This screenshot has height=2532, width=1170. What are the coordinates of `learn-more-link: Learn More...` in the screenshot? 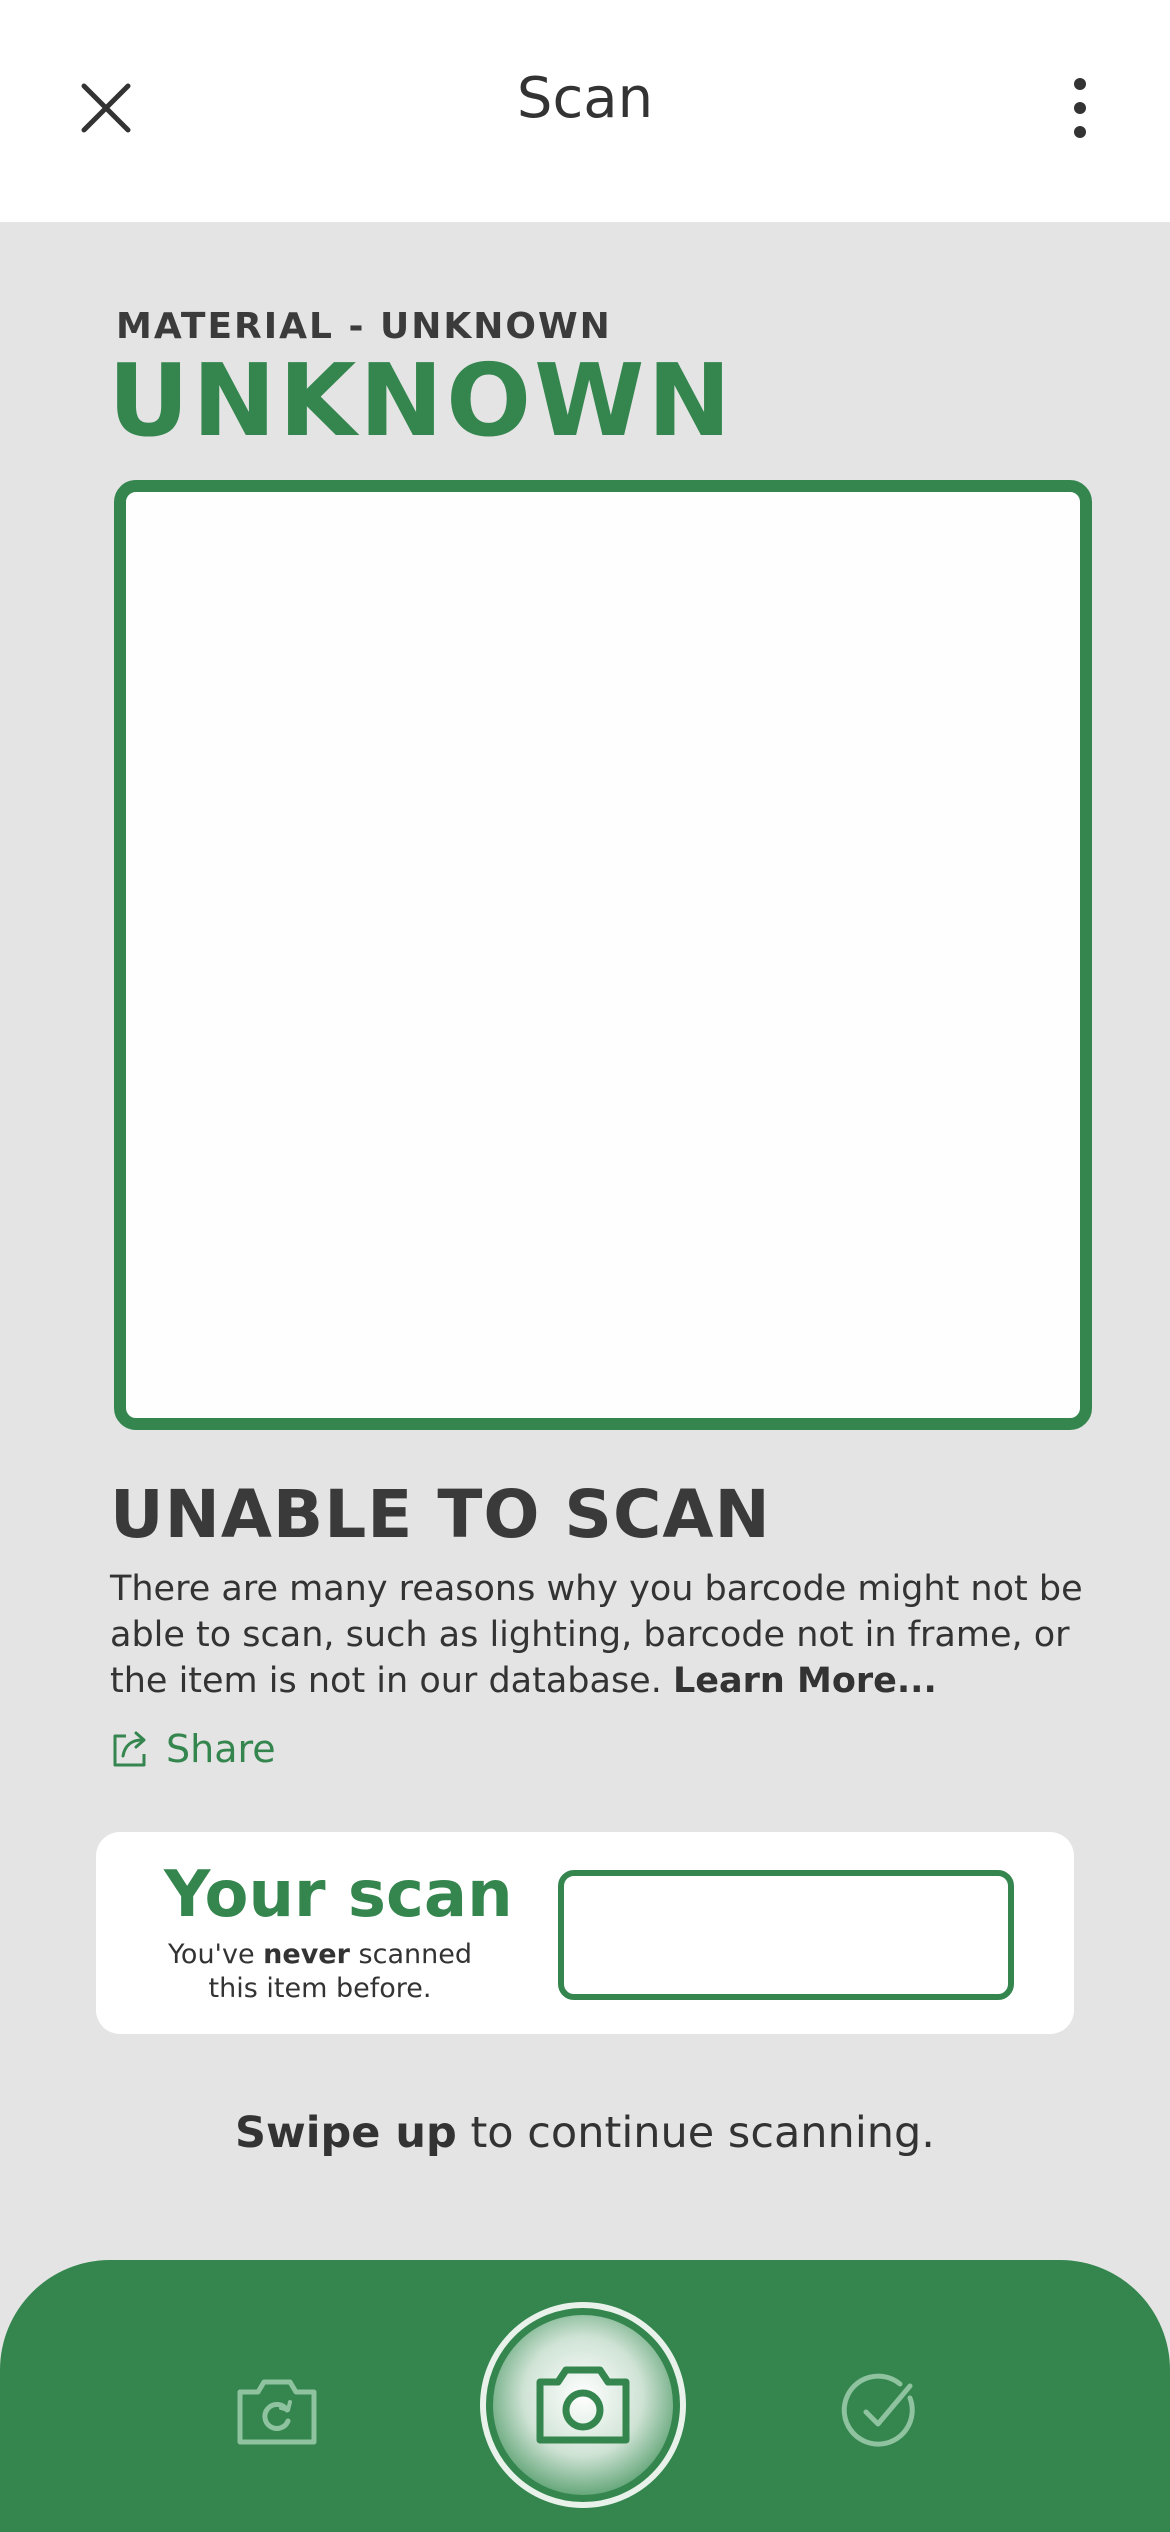 It's located at (805, 1681).